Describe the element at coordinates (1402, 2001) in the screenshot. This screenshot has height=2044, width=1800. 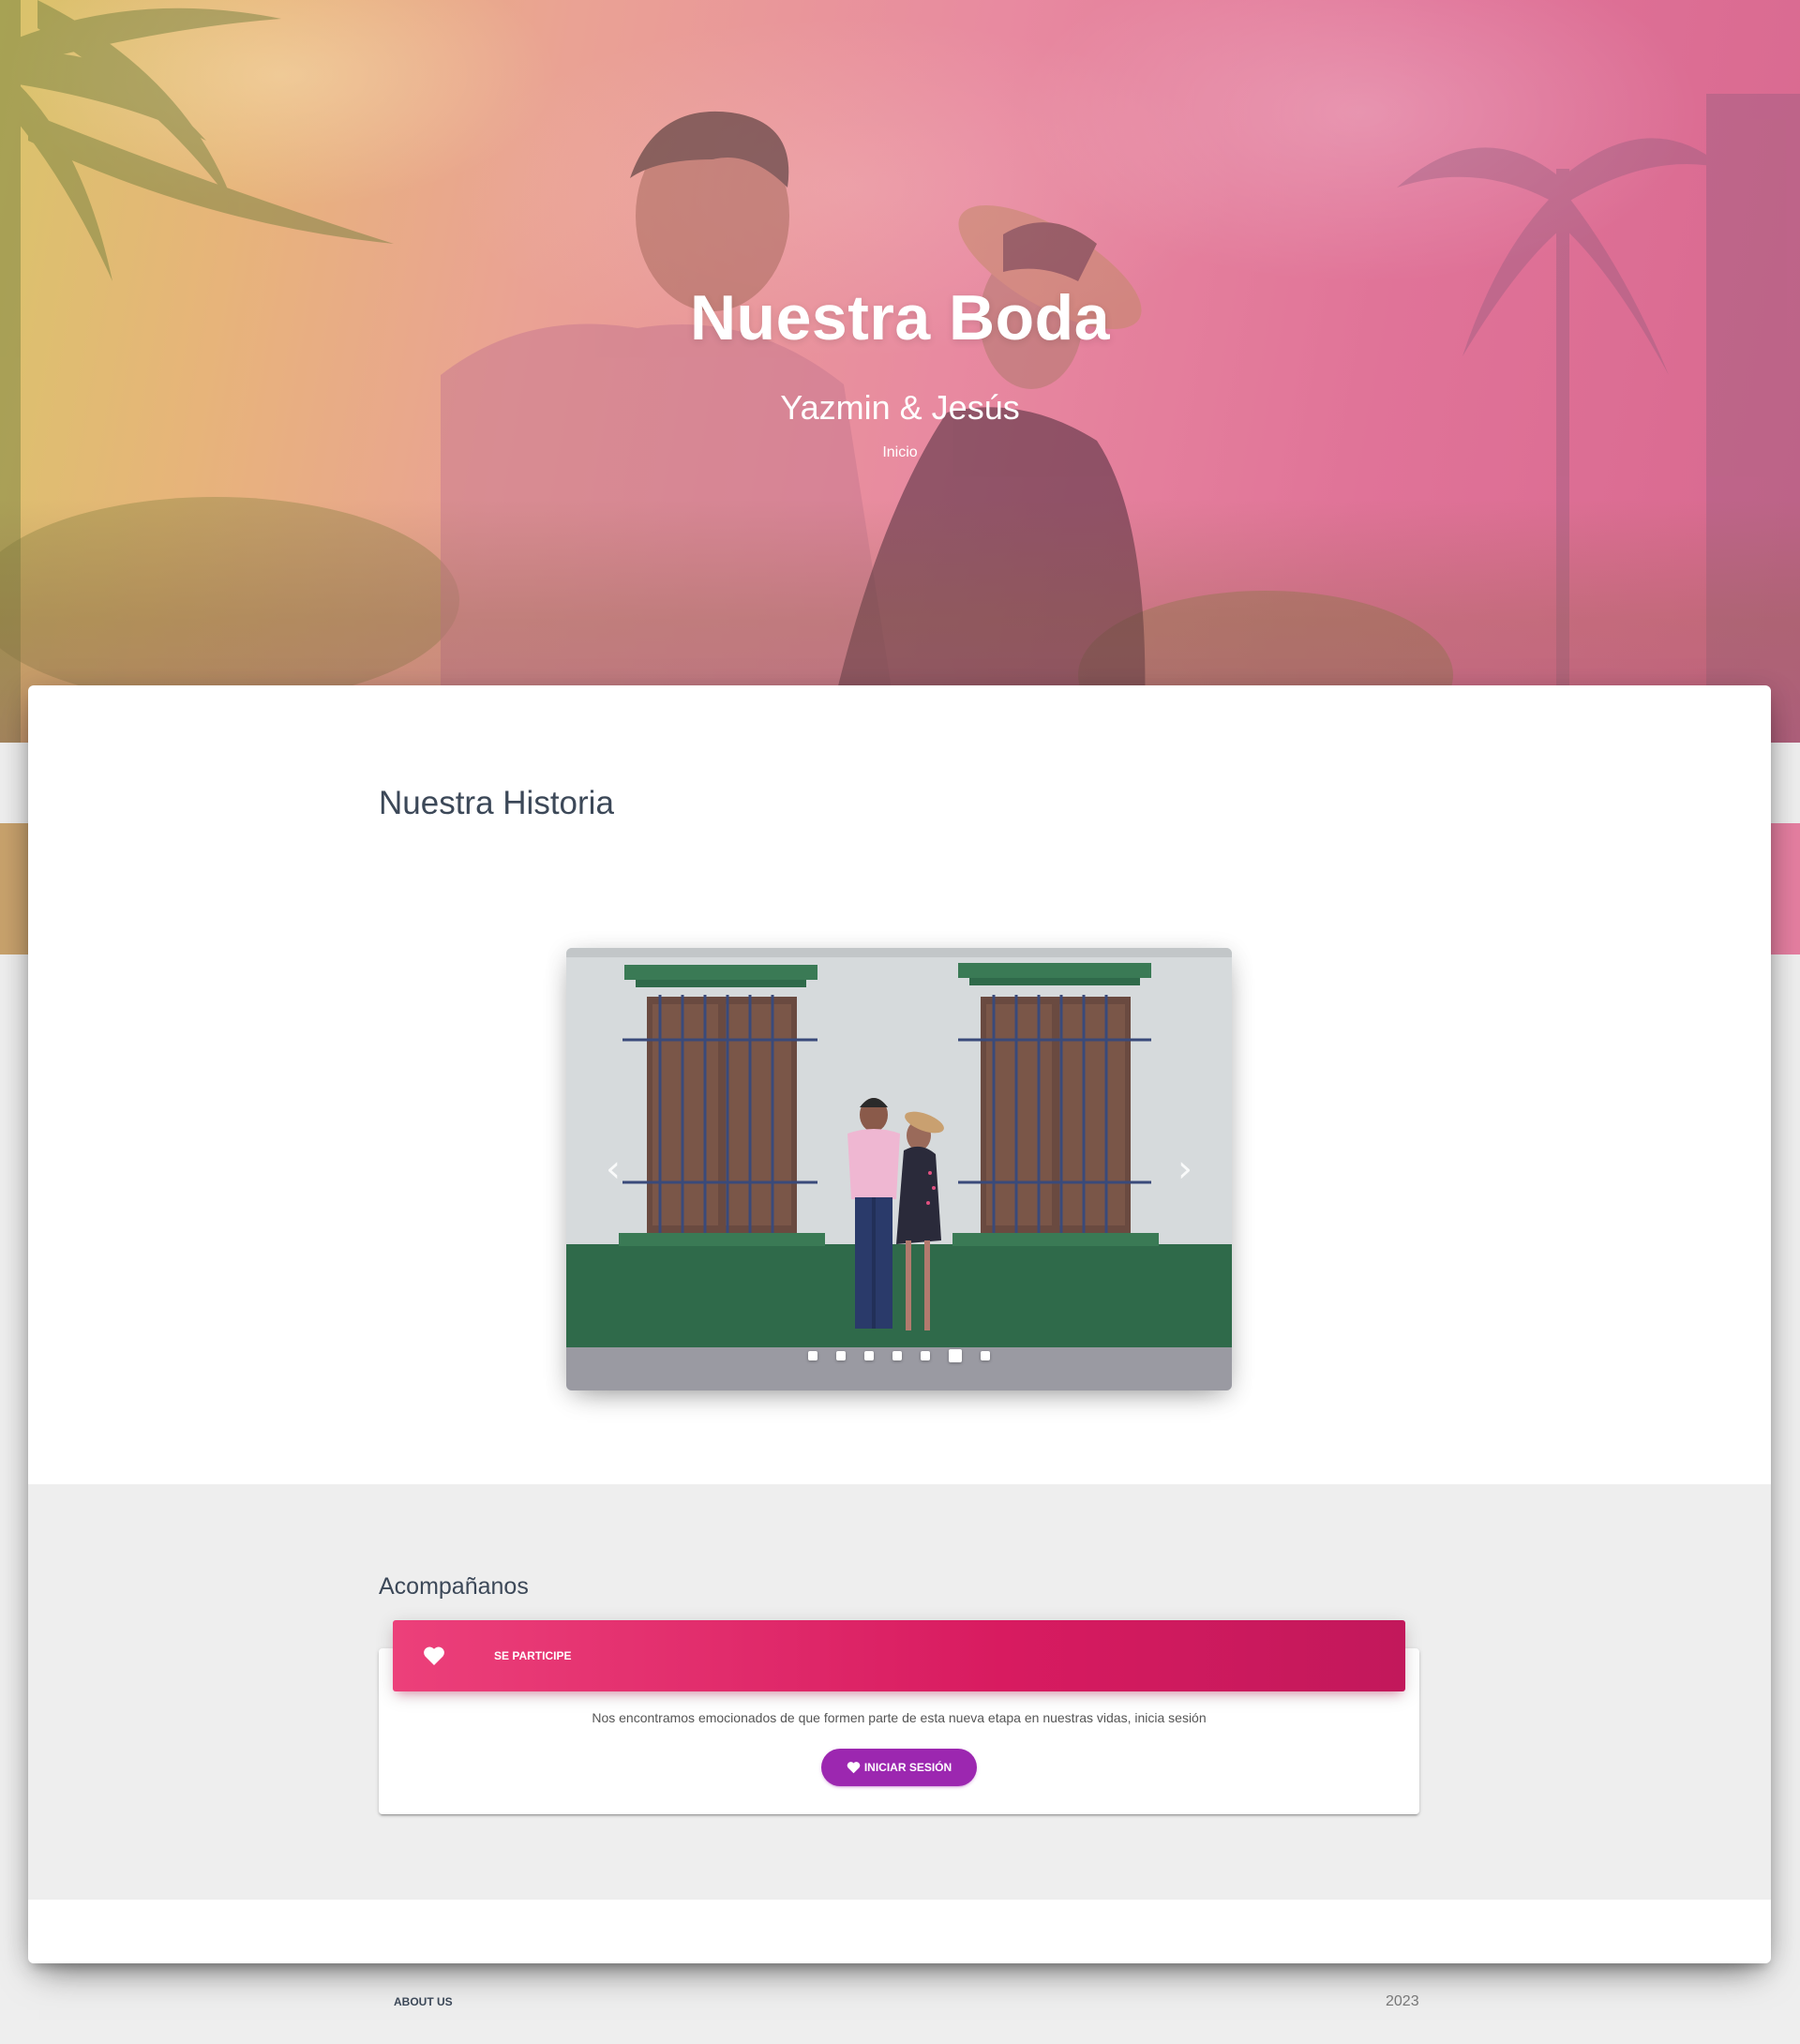
I see `footer-year: 2023` at that location.